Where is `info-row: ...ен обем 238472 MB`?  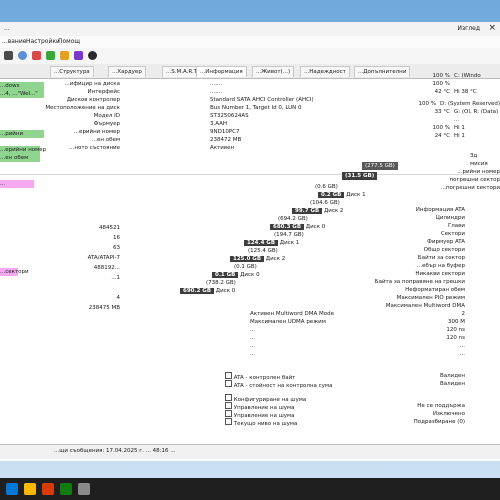 info-row: ...ен обем 238472 MB is located at coordinates (166, 140).